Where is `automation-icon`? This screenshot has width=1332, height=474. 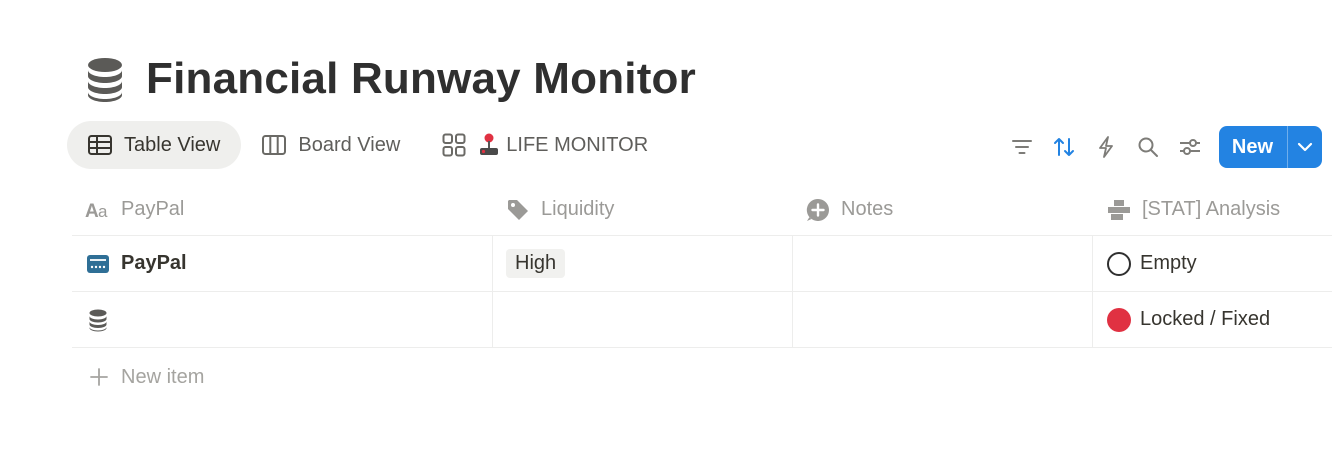 automation-icon is located at coordinates (1106, 147).